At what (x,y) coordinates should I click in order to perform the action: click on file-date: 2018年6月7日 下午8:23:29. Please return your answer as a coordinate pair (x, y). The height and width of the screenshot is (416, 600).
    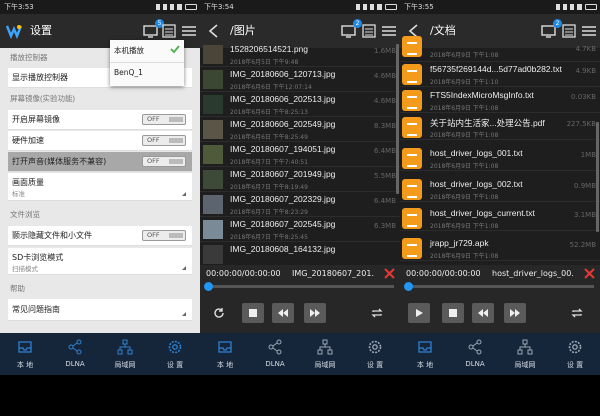
    Looking at the image, I should click on (269, 212).